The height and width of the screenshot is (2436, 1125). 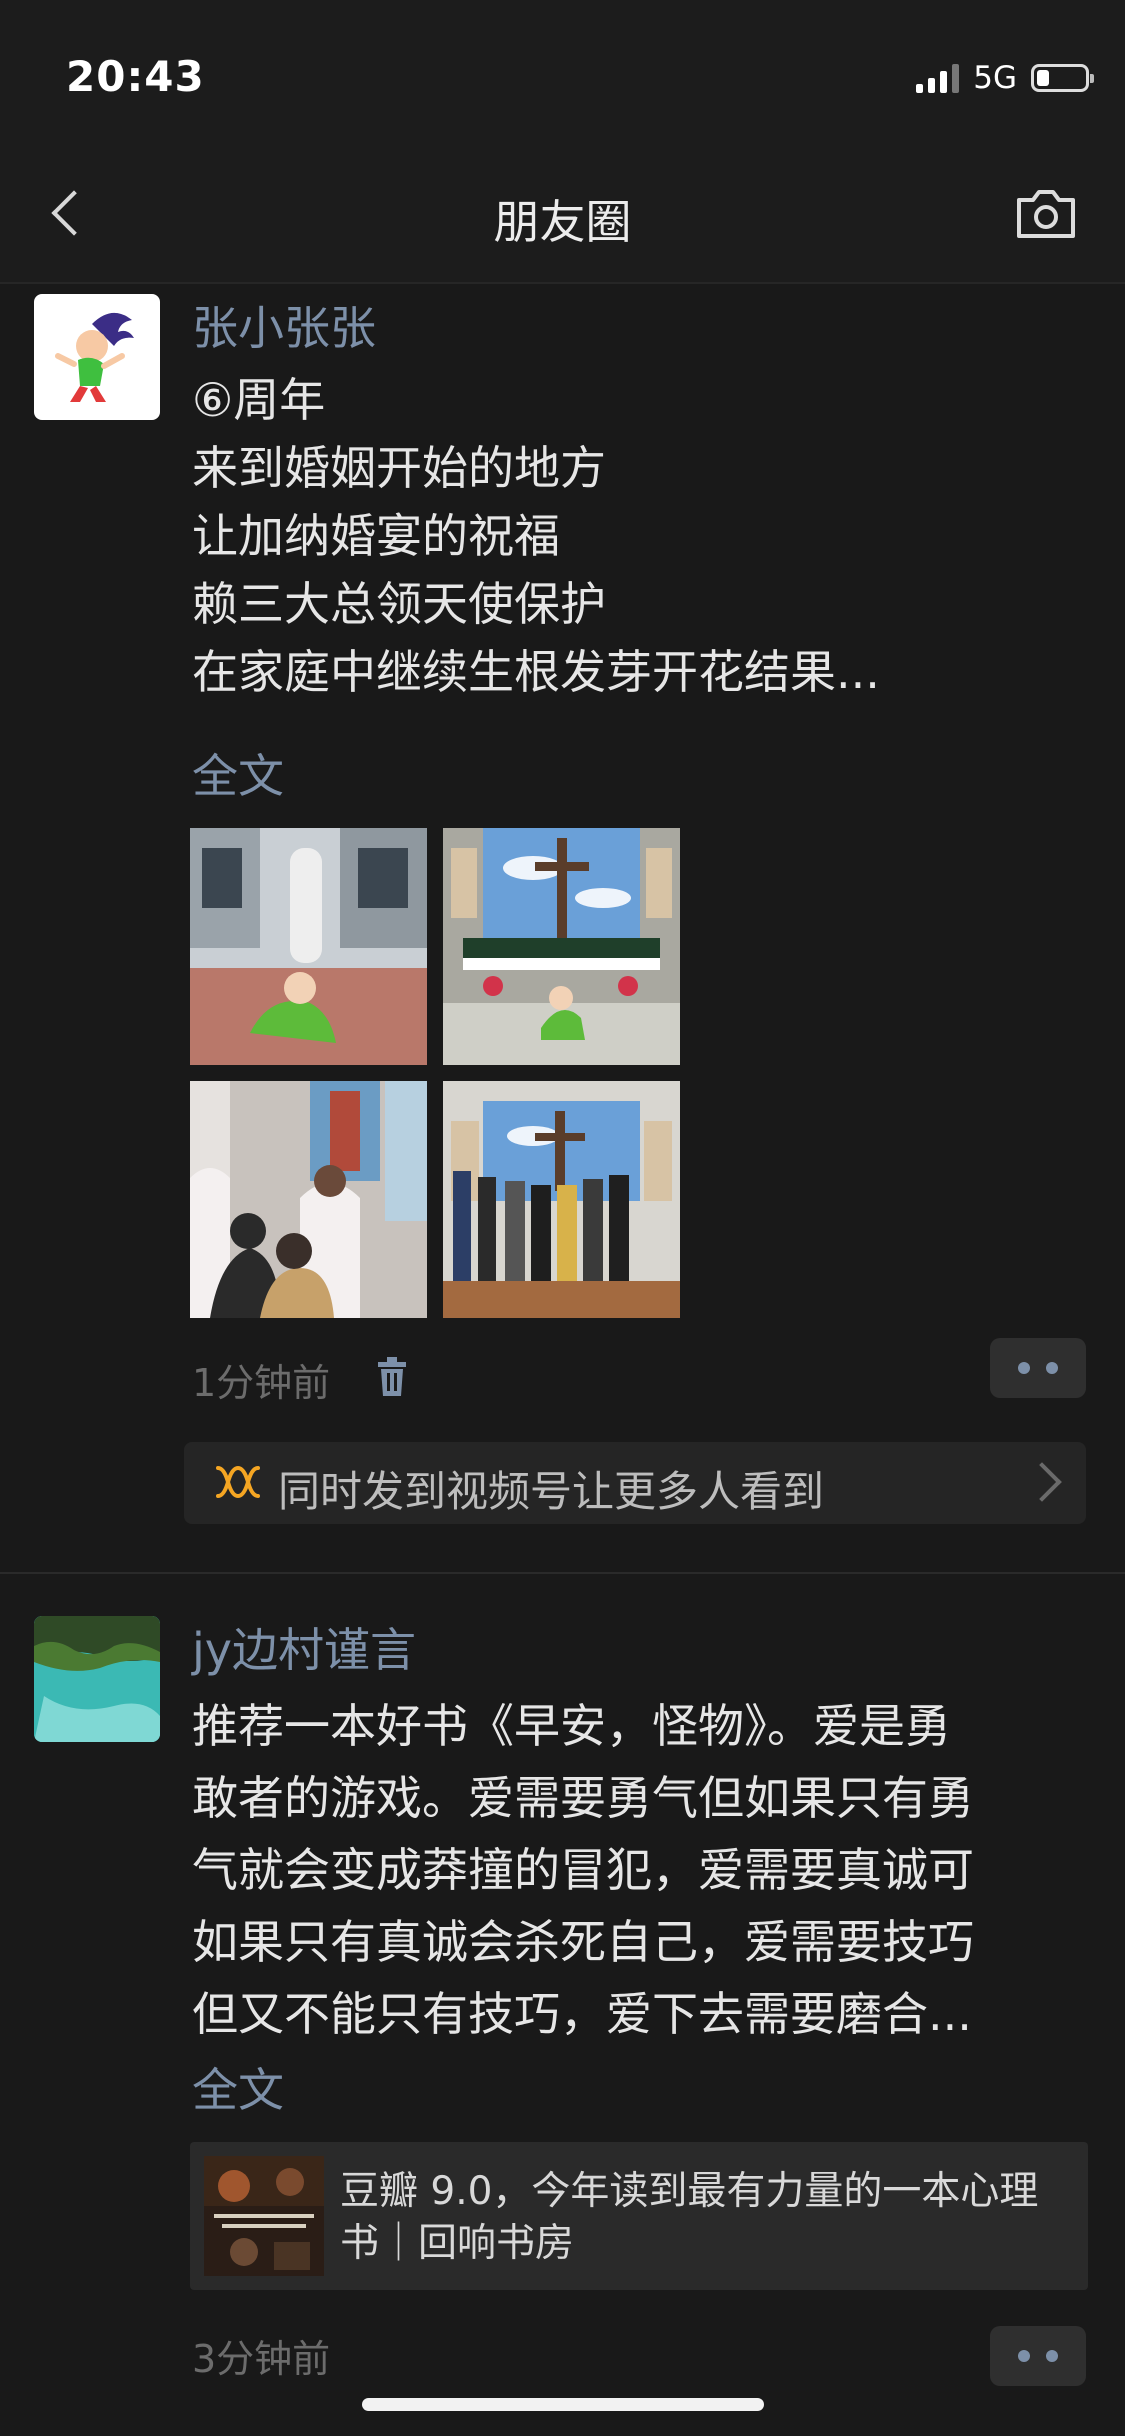 What do you see at coordinates (238, 1482) in the screenshot?
I see `channels-icon` at bounding box center [238, 1482].